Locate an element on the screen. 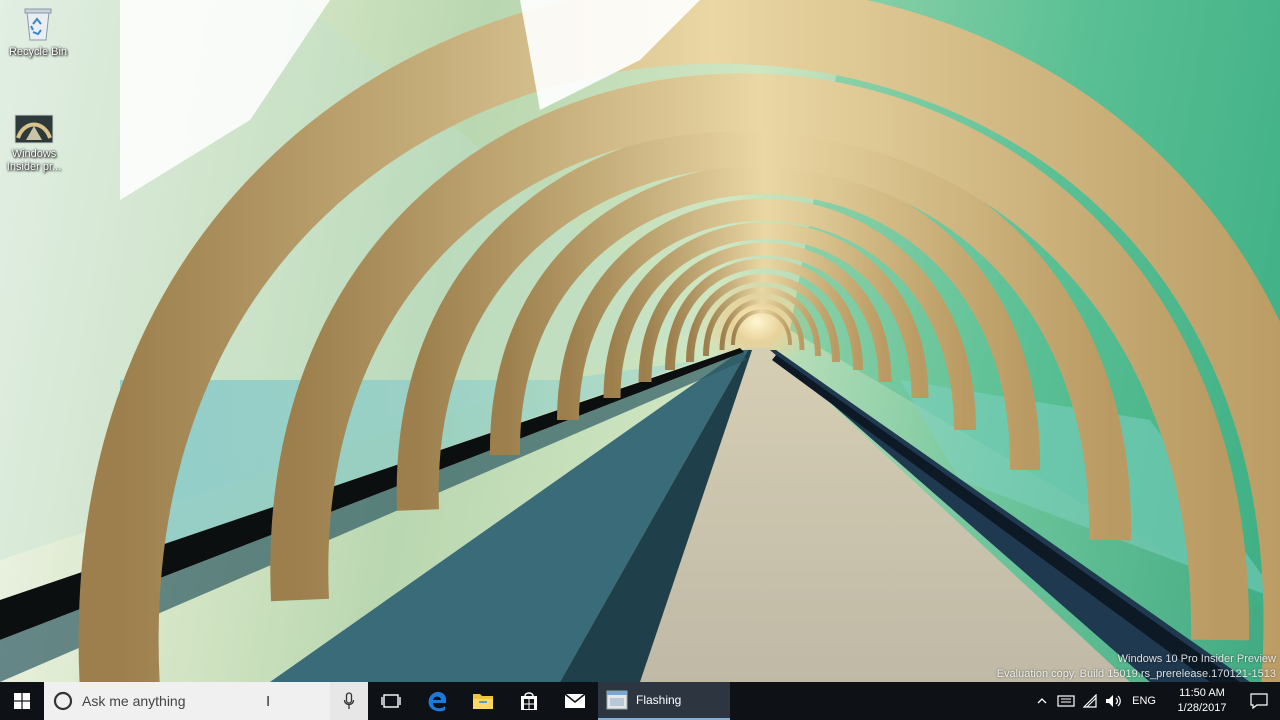 This screenshot has width=1280, height=720. show-hidden-icons-button is located at coordinates (1042, 701).